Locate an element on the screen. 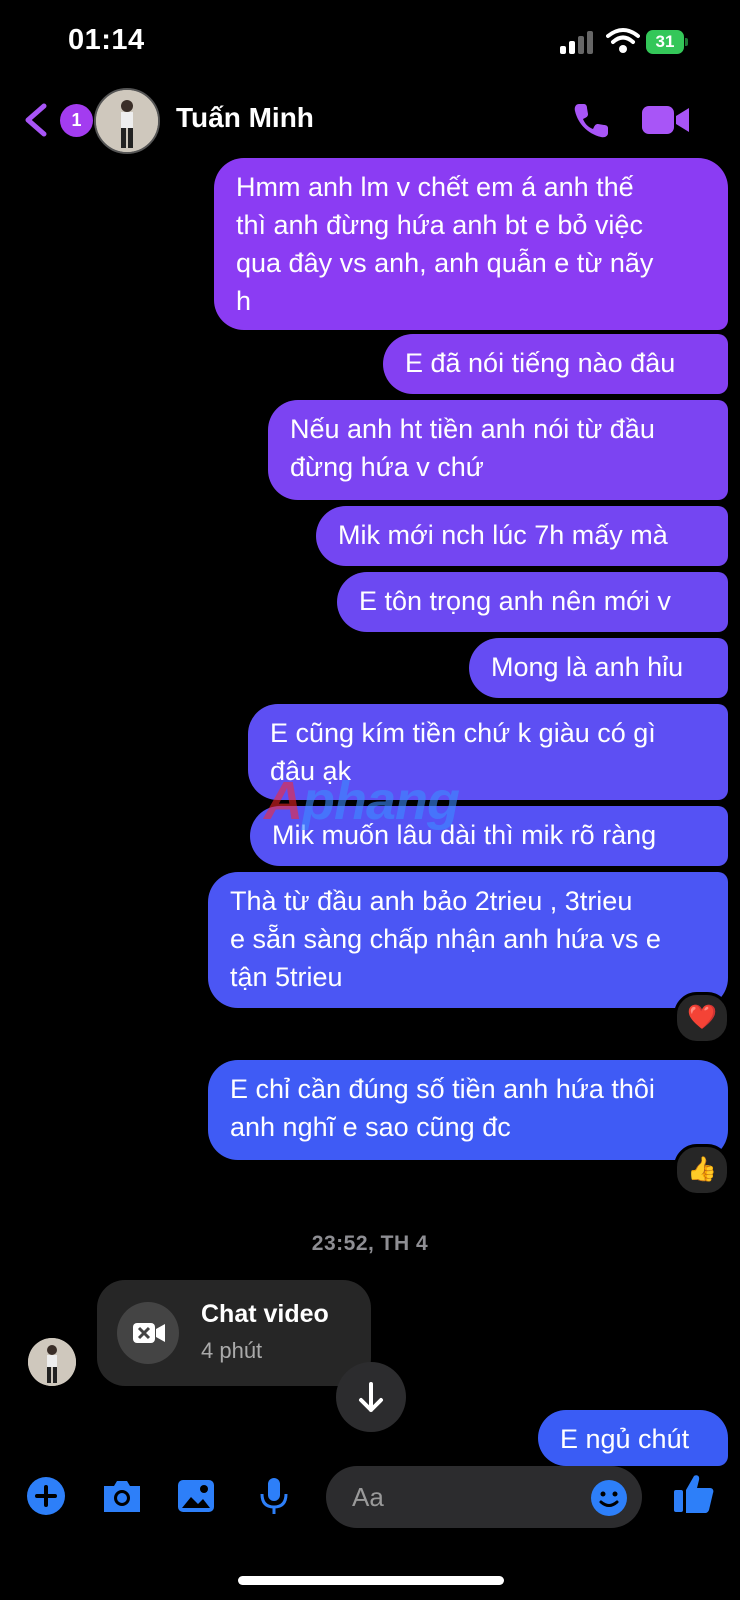 This screenshot has height=1600, width=740. watermark-logo: Aphang is located at coordinates (362, 801).